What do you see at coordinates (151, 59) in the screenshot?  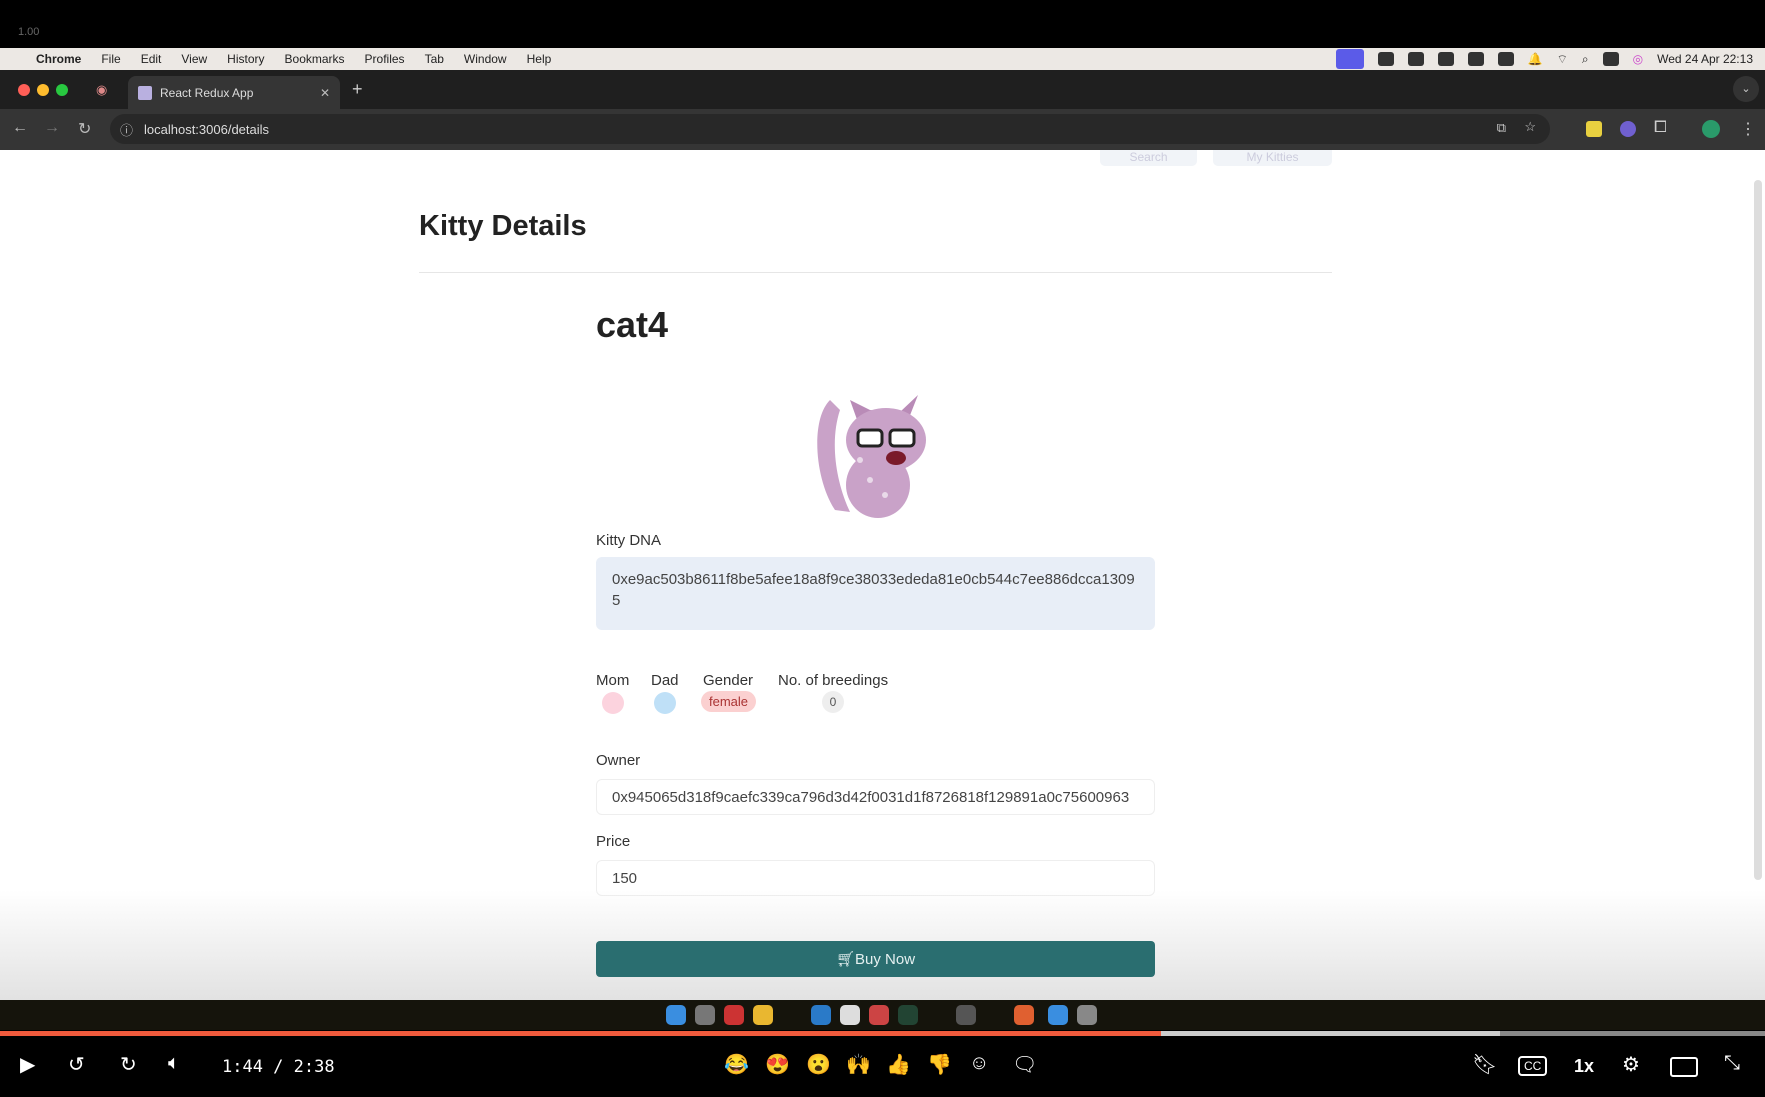 I see `menu-edit: Edit` at bounding box center [151, 59].